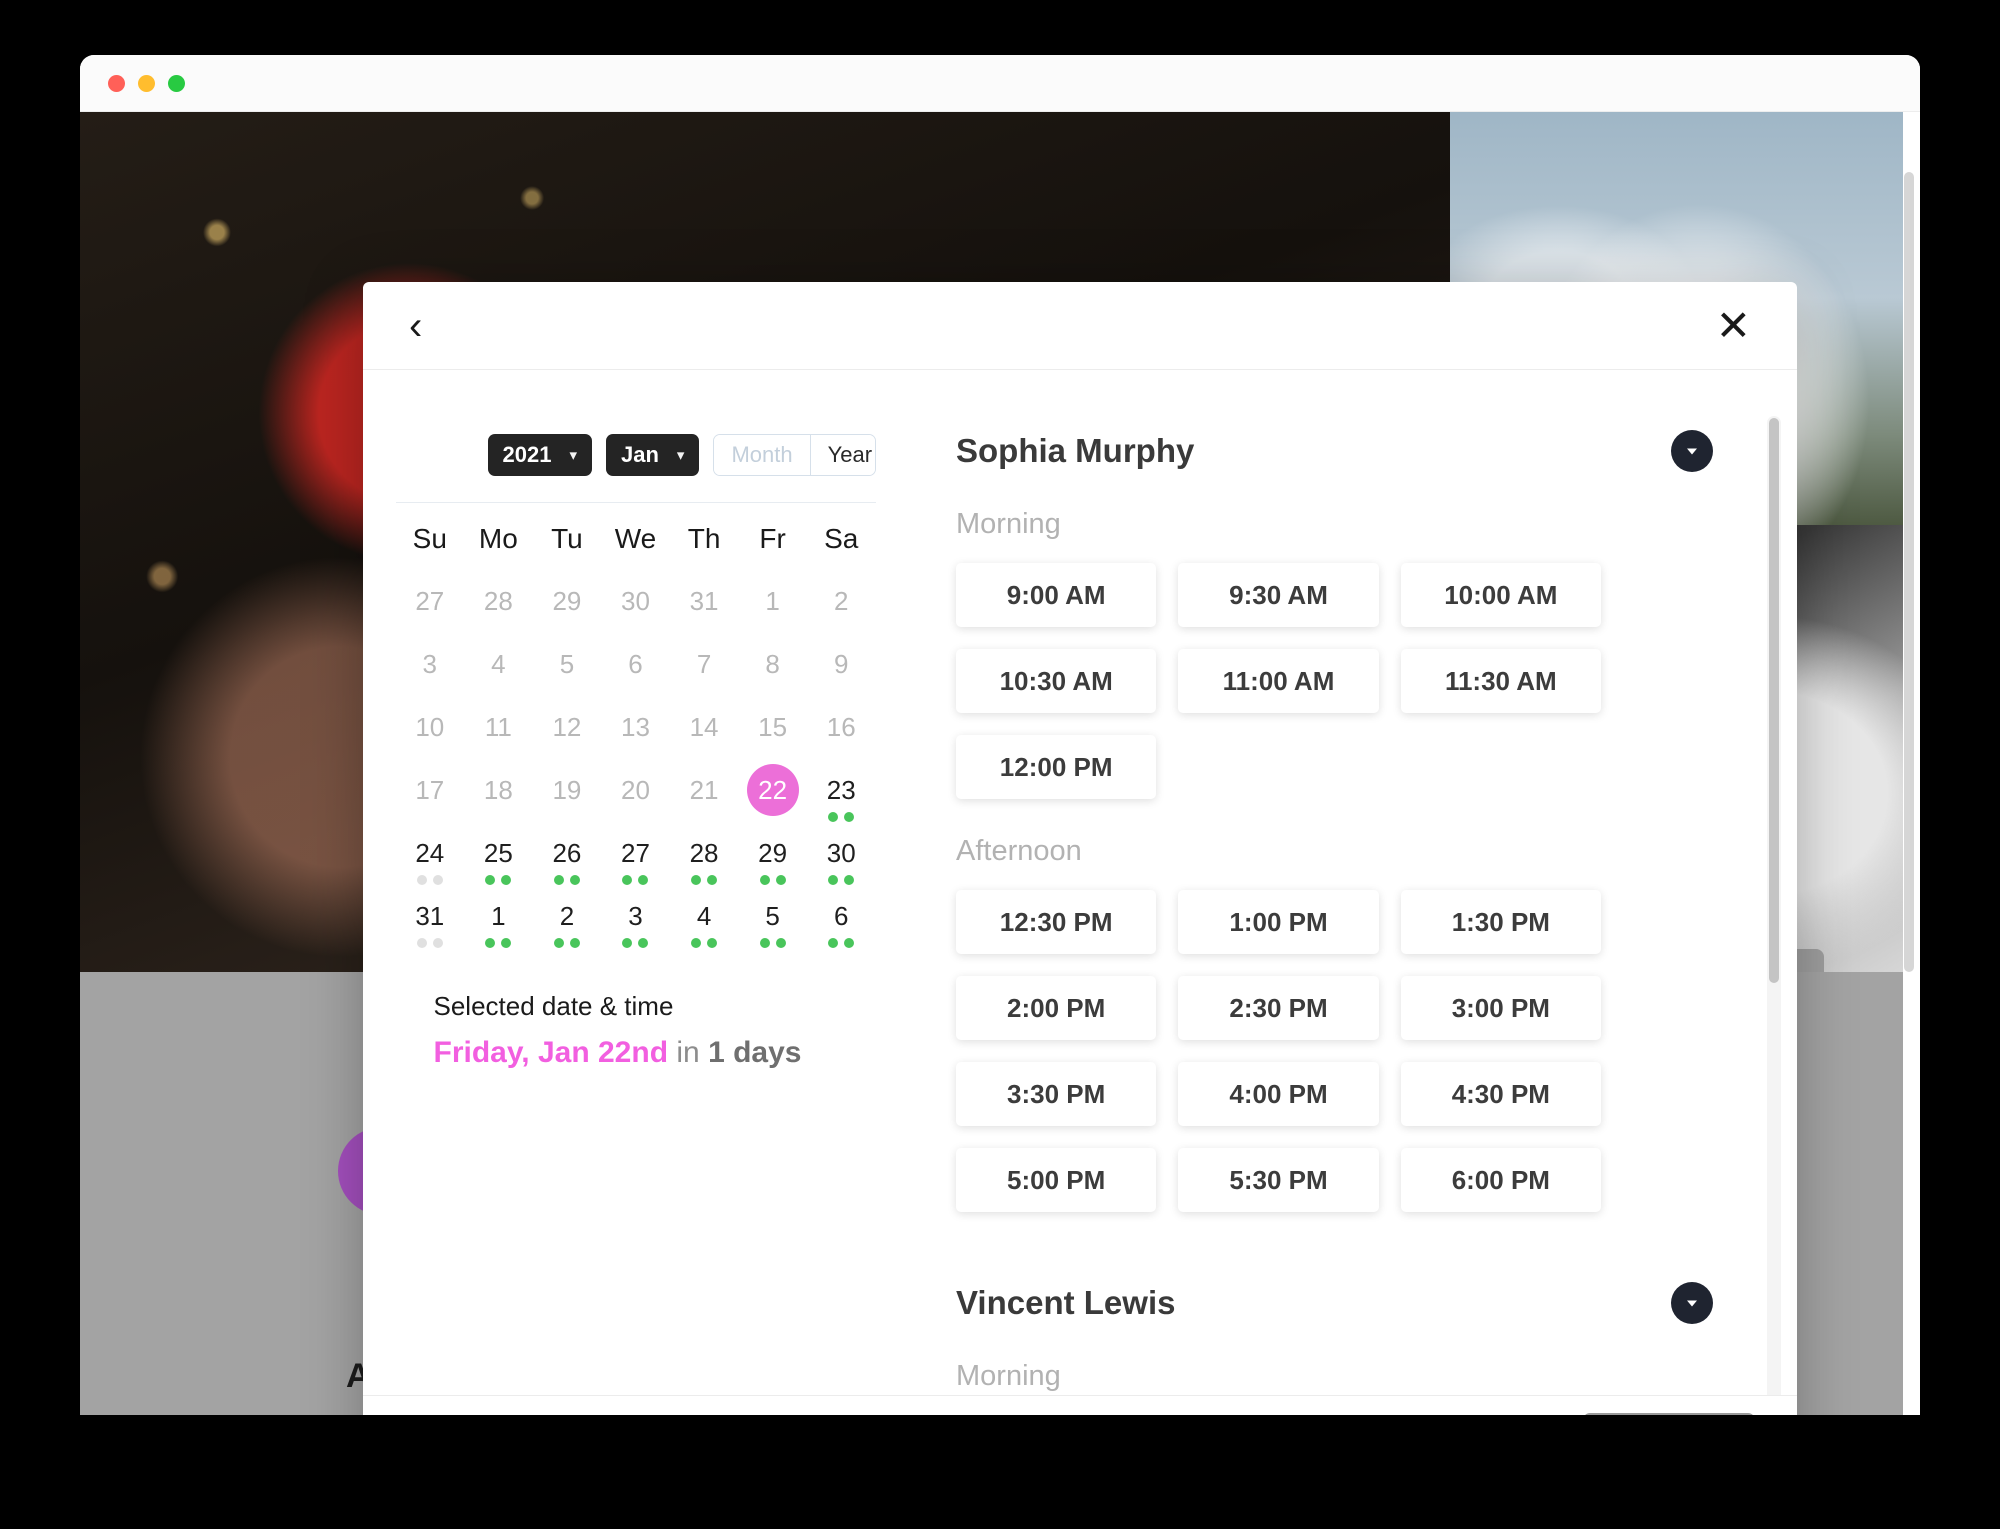 This screenshot has width=2000, height=1529. I want to click on time-slot-button: 6:00 PM, so click(1500, 1180).